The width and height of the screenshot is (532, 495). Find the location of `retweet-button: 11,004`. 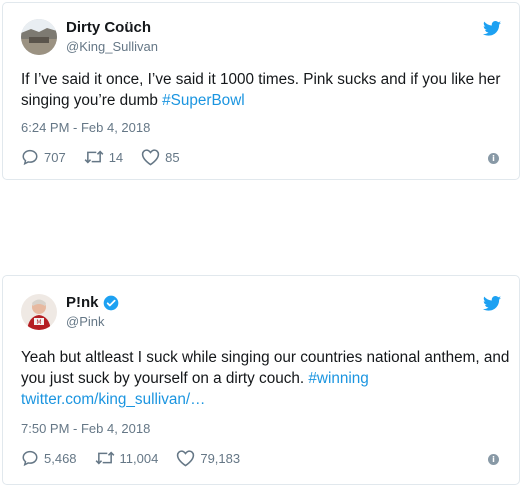

retweet-button: 11,004 is located at coordinates (127, 458).